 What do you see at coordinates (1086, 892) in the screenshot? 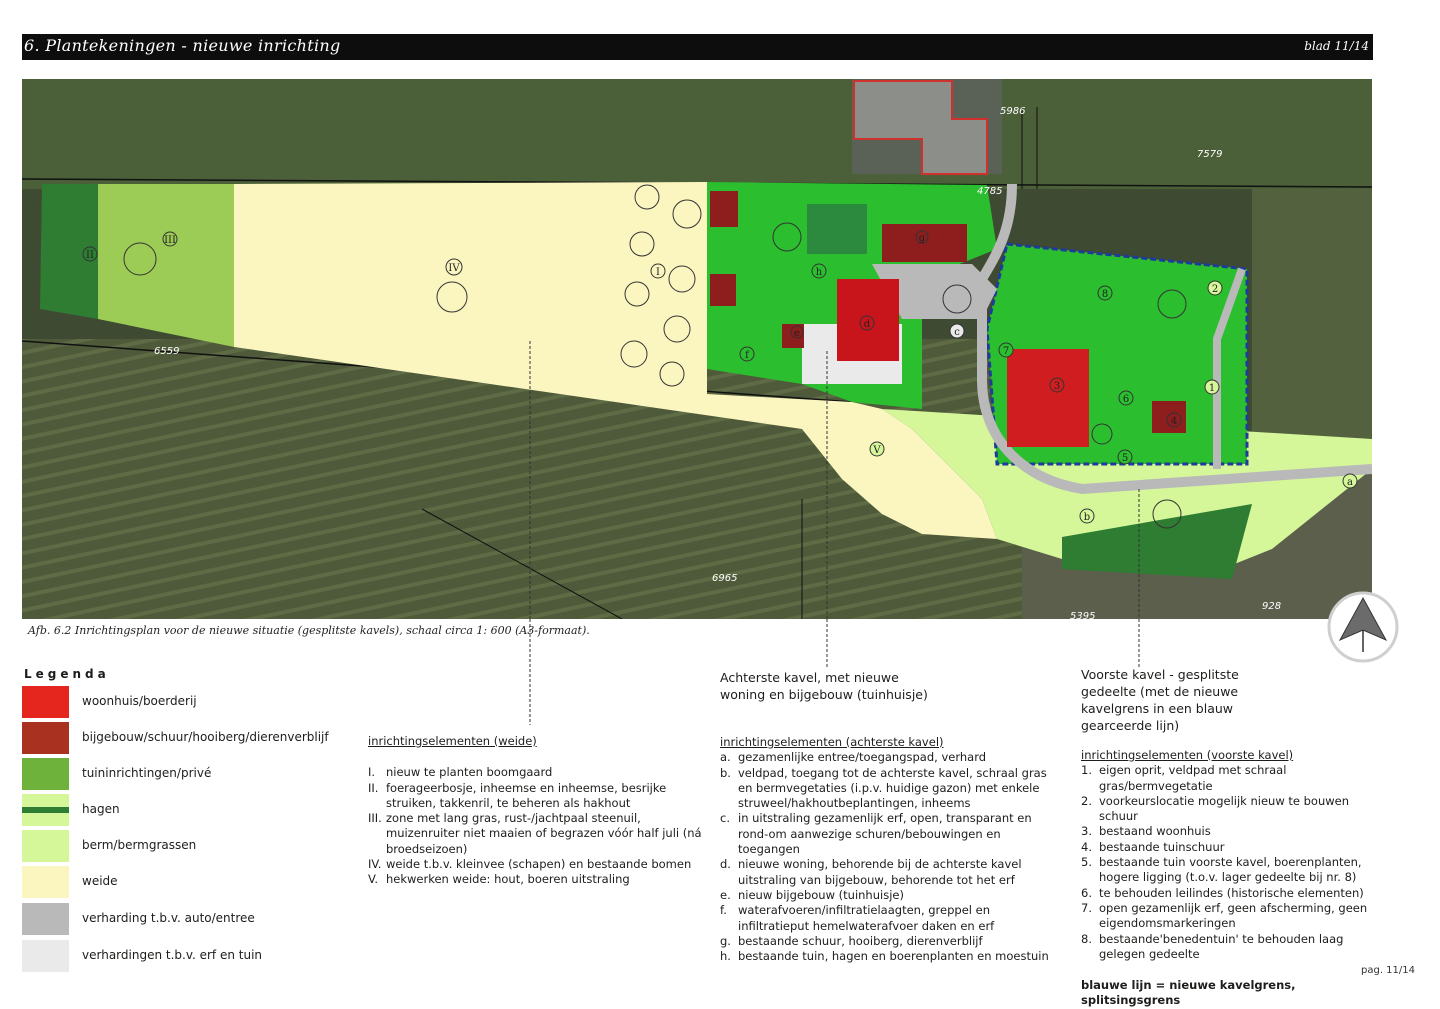
I see `list-item-number: 6.` at bounding box center [1086, 892].